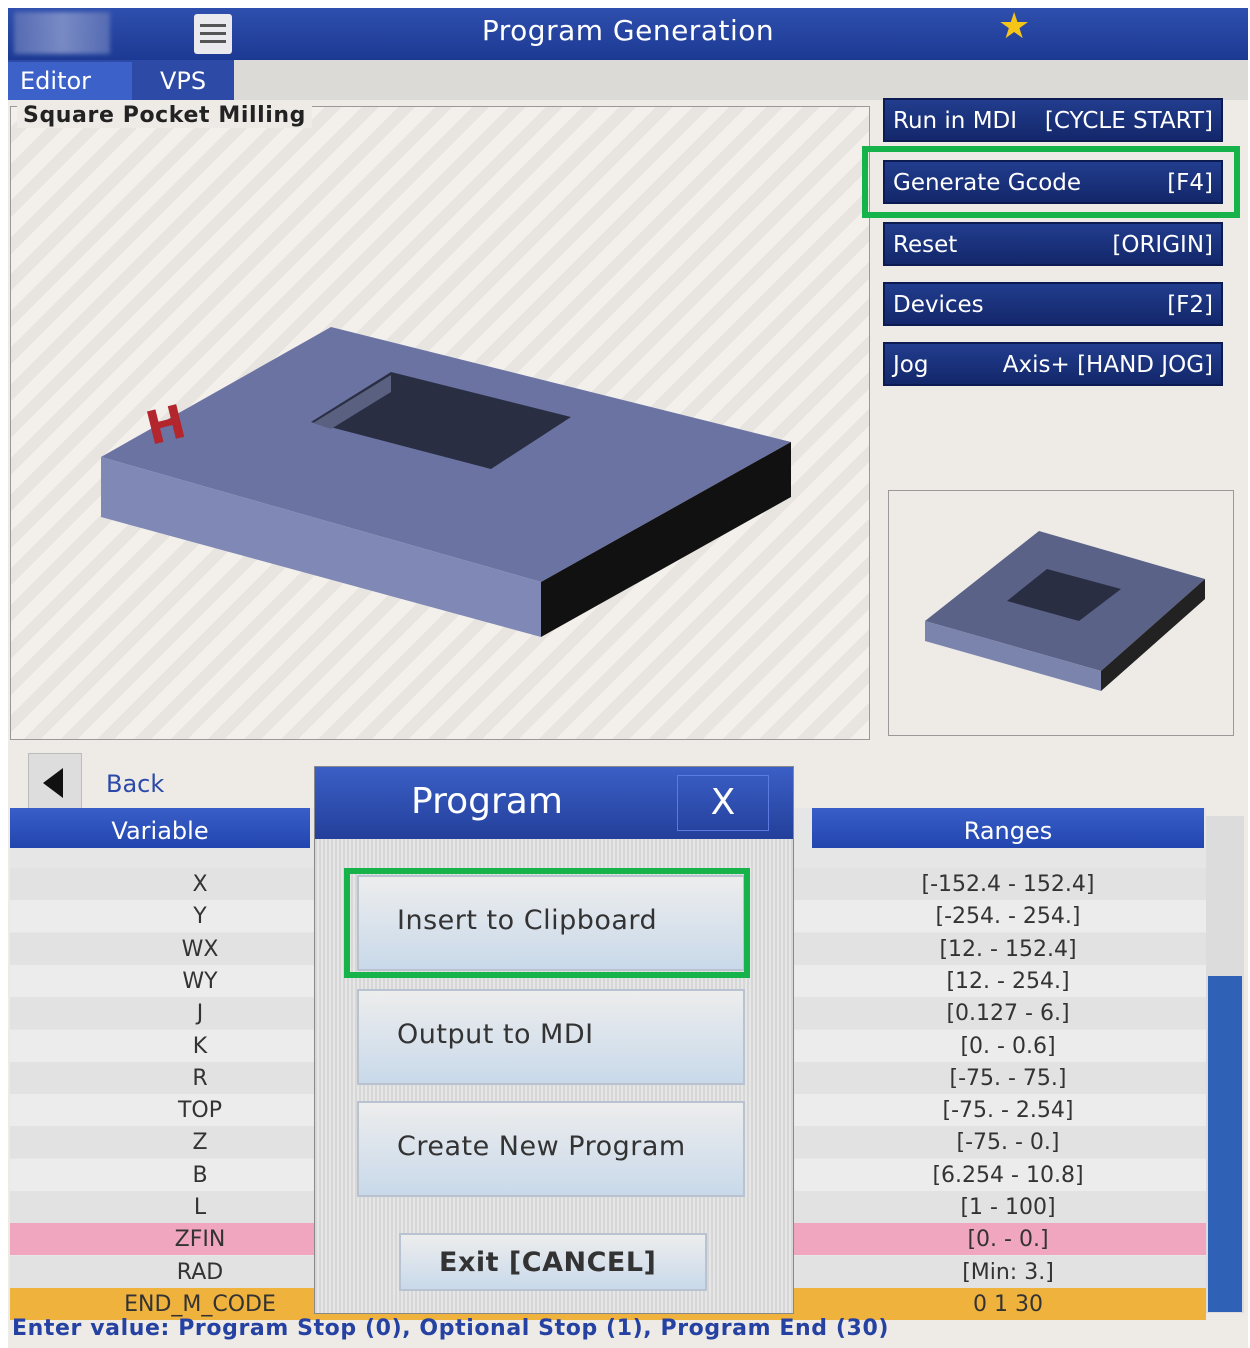 The image size is (1250, 1348). What do you see at coordinates (938, 305) in the screenshot?
I see `devices-label: Devices` at bounding box center [938, 305].